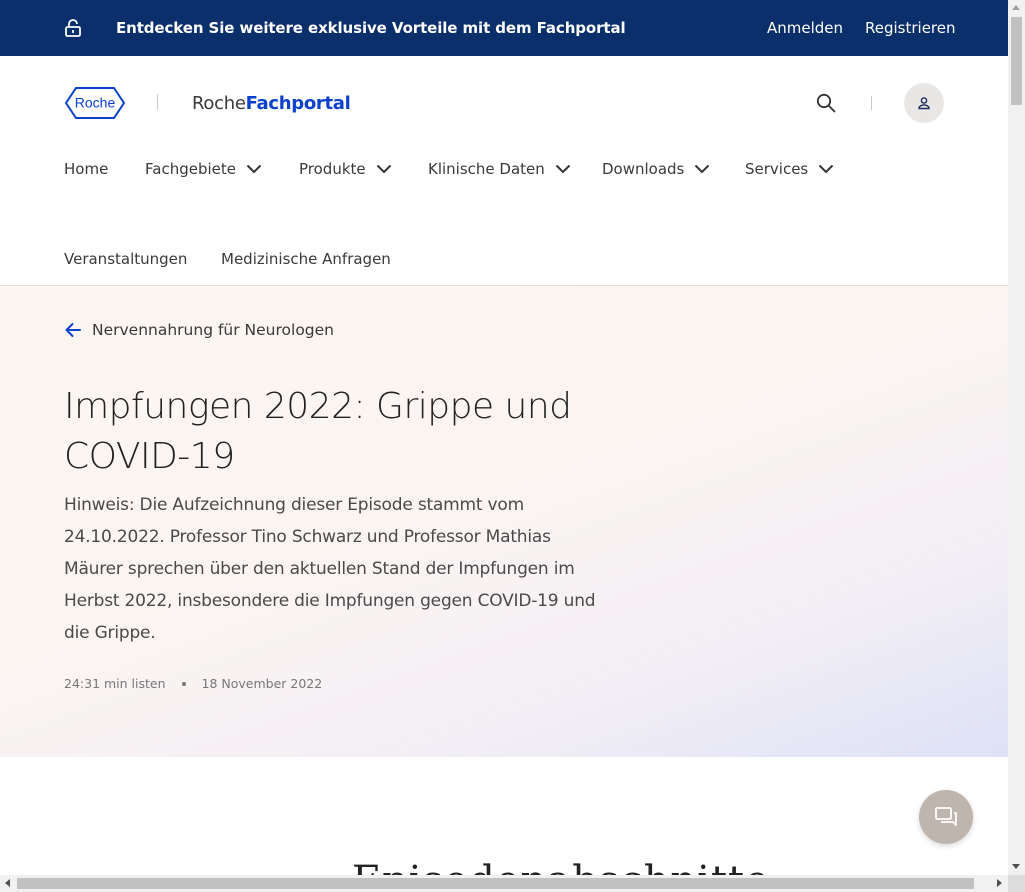  Describe the element at coordinates (7, 883) in the screenshot. I see `scroll-left-icon` at that location.